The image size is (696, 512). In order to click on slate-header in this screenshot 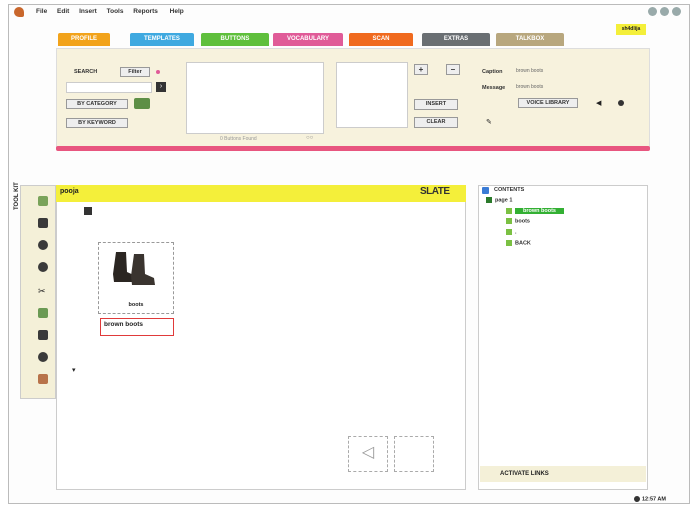, I will do `click(261, 193)`.